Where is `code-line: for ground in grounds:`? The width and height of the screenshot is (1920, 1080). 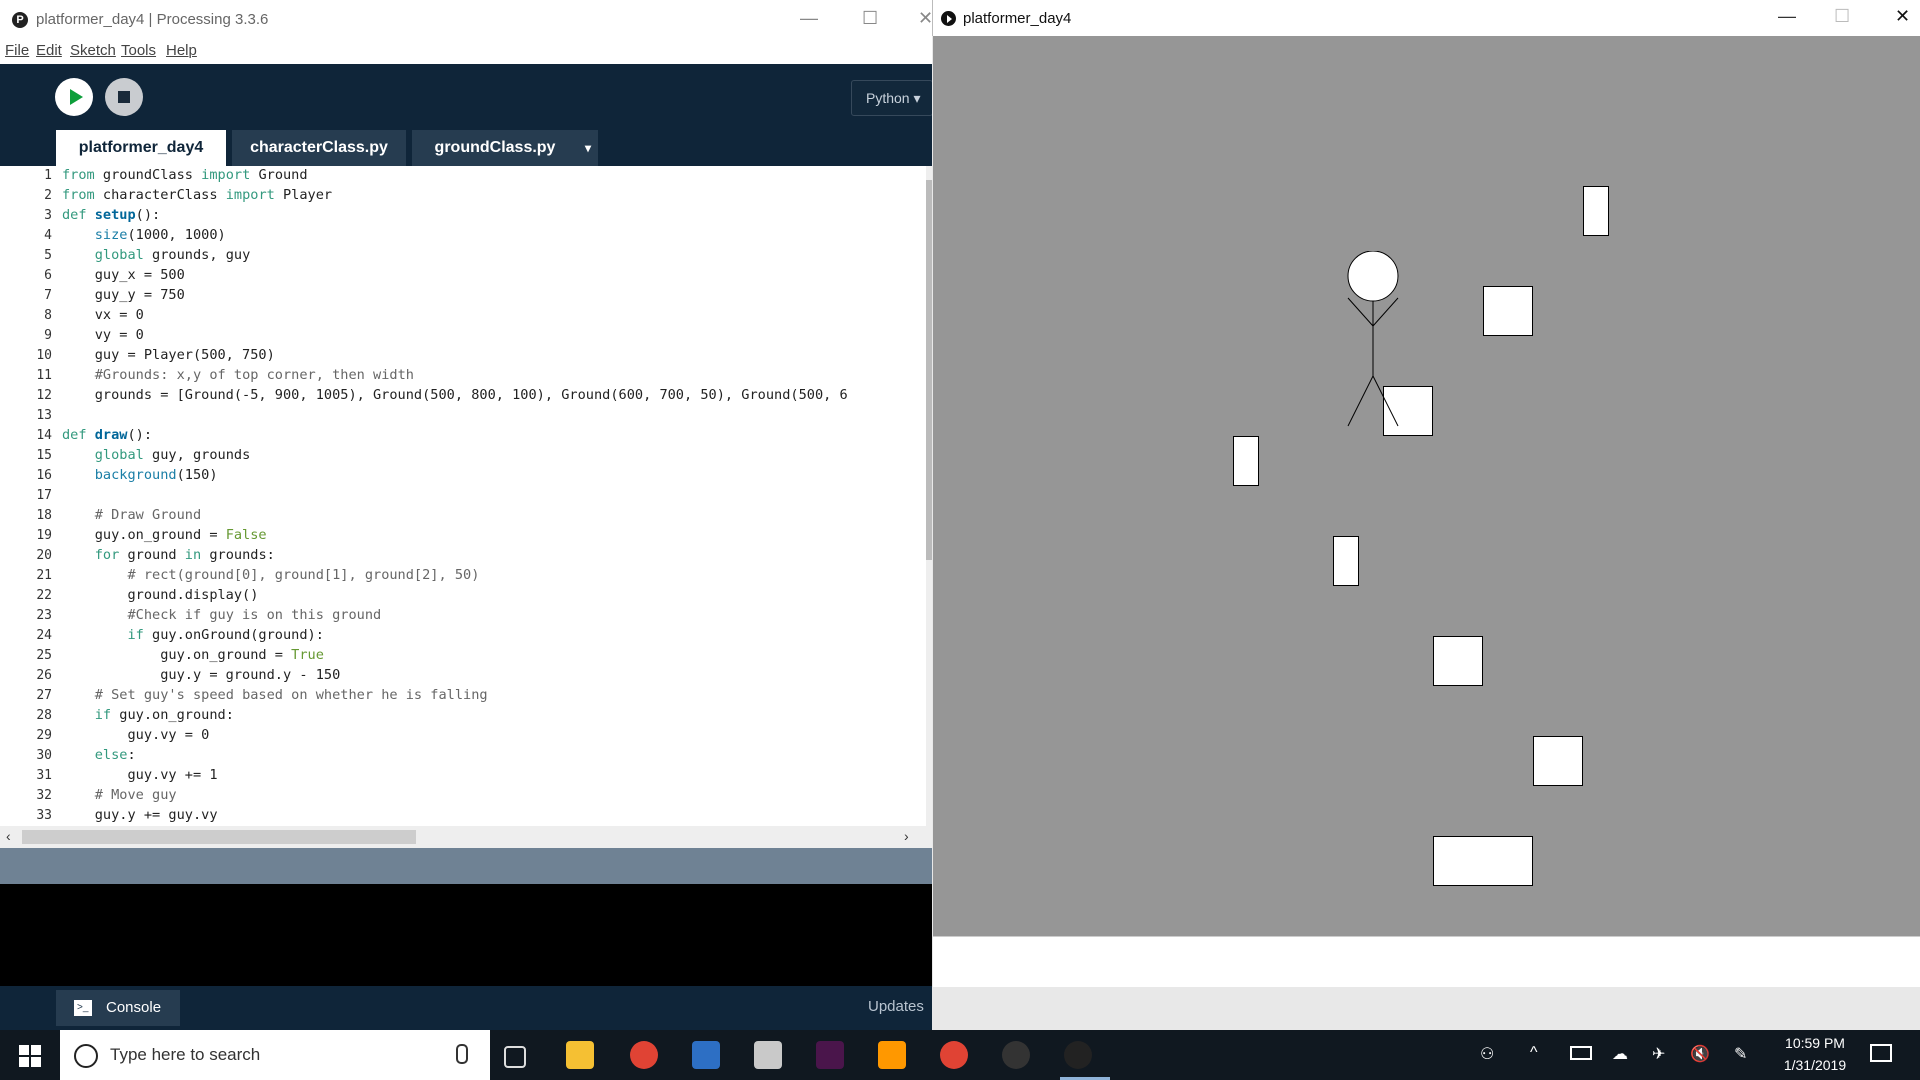
code-line: for ground in grounds: is located at coordinates (168, 555).